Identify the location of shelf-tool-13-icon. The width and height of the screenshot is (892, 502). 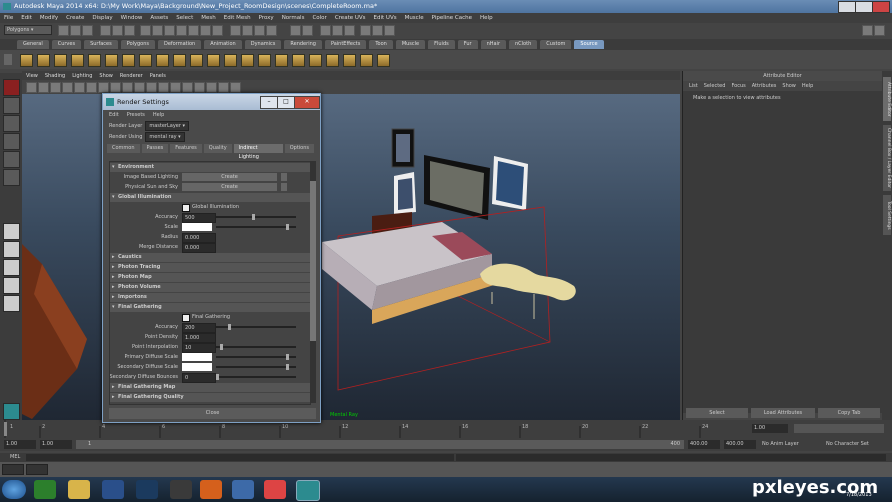
(230, 60).